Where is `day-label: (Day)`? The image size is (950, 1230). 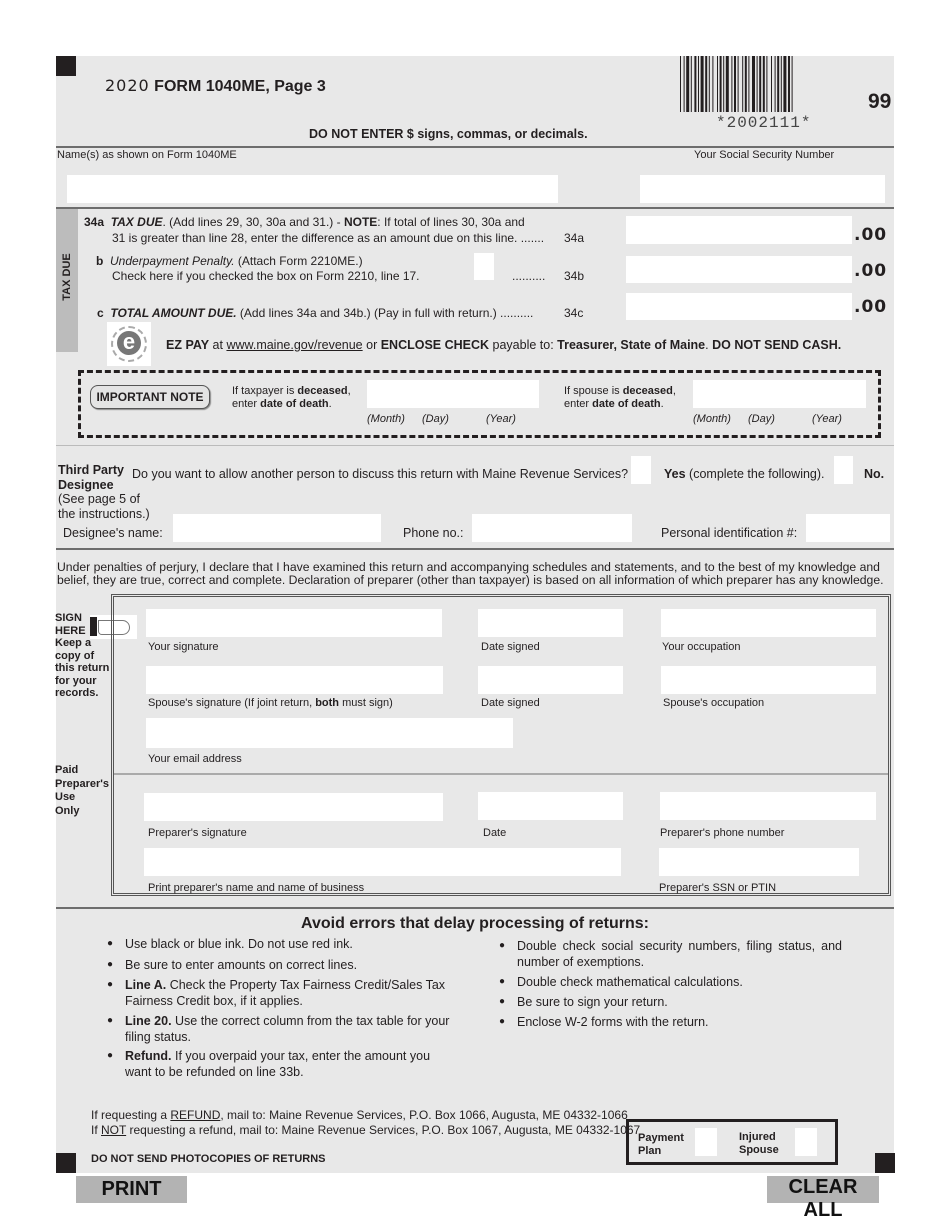 day-label: (Day) is located at coordinates (435, 419).